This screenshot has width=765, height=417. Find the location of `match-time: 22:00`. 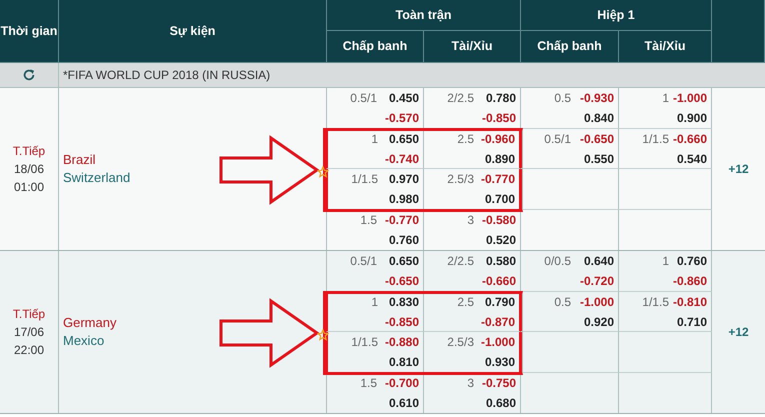

match-time: 22:00 is located at coordinates (29, 350).